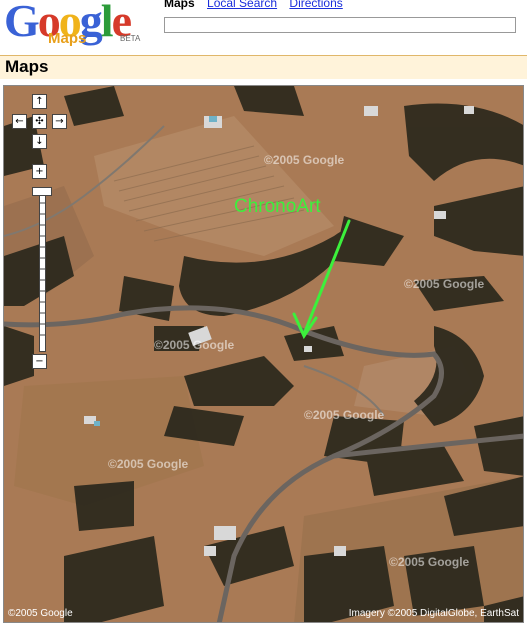 The width and height of the screenshot is (527, 626). Describe the element at coordinates (39, 171) in the screenshot. I see `zoom-in-button: +` at that location.